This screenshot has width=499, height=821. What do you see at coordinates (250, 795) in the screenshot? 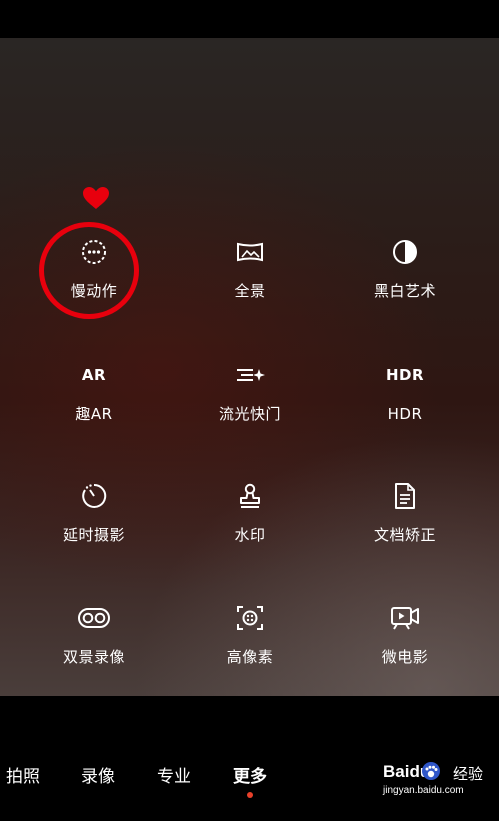
I see `active-tab-indicator` at bounding box center [250, 795].